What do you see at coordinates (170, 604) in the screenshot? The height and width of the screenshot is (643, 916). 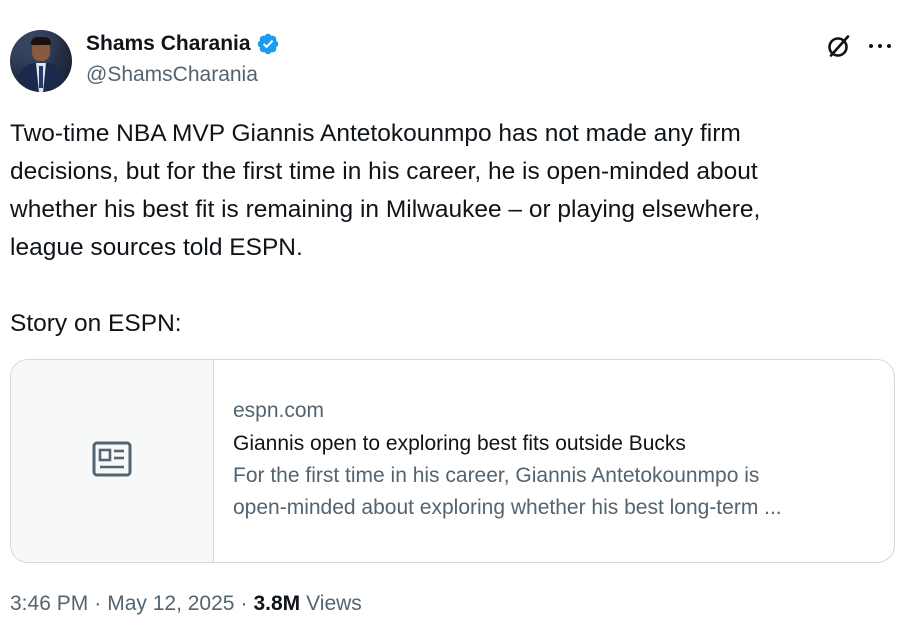 I see `tweet-date: May 12, 2025` at bounding box center [170, 604].